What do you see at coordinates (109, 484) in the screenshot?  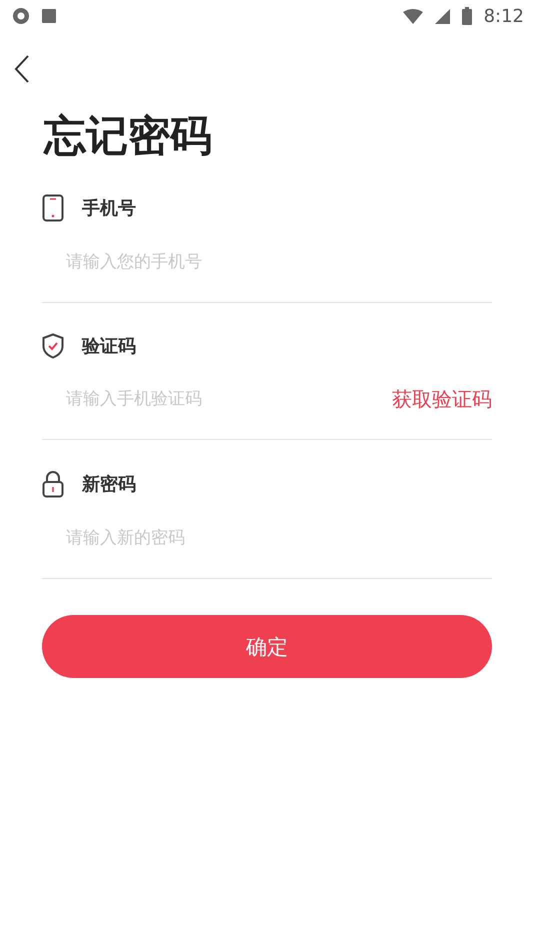 I see `field-label: 新密码` at bounding box center [109, 484].